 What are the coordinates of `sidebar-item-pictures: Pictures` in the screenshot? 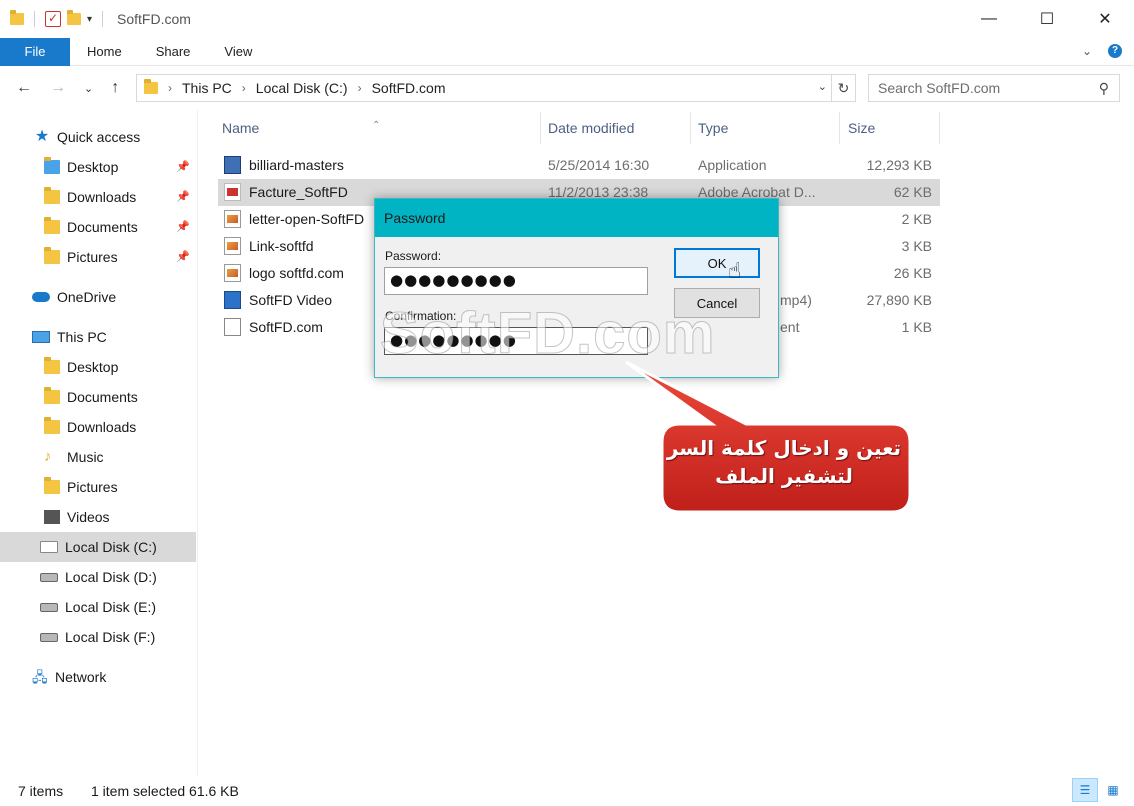 It's located at (98, 487).